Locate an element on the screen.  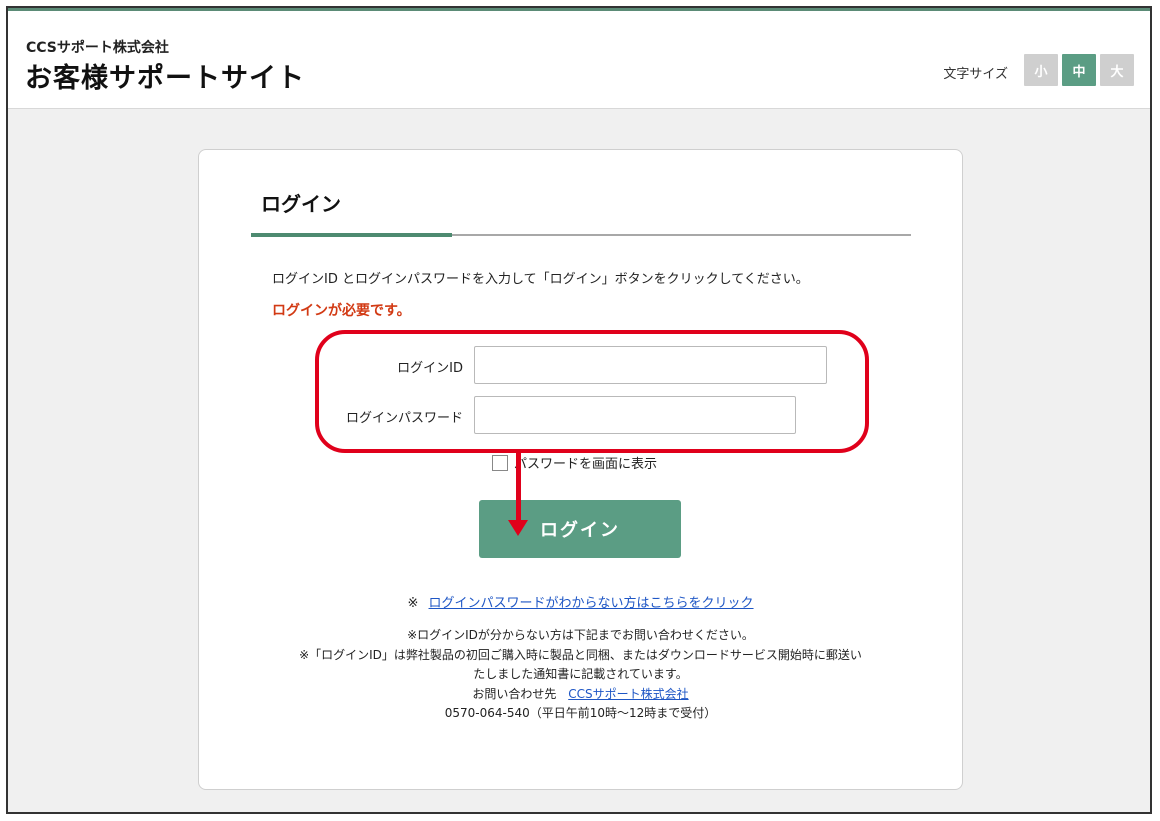
forgot-password-link: ログインパスワードがわからない方はこちらをクリック is located at coordinates (591, 603).